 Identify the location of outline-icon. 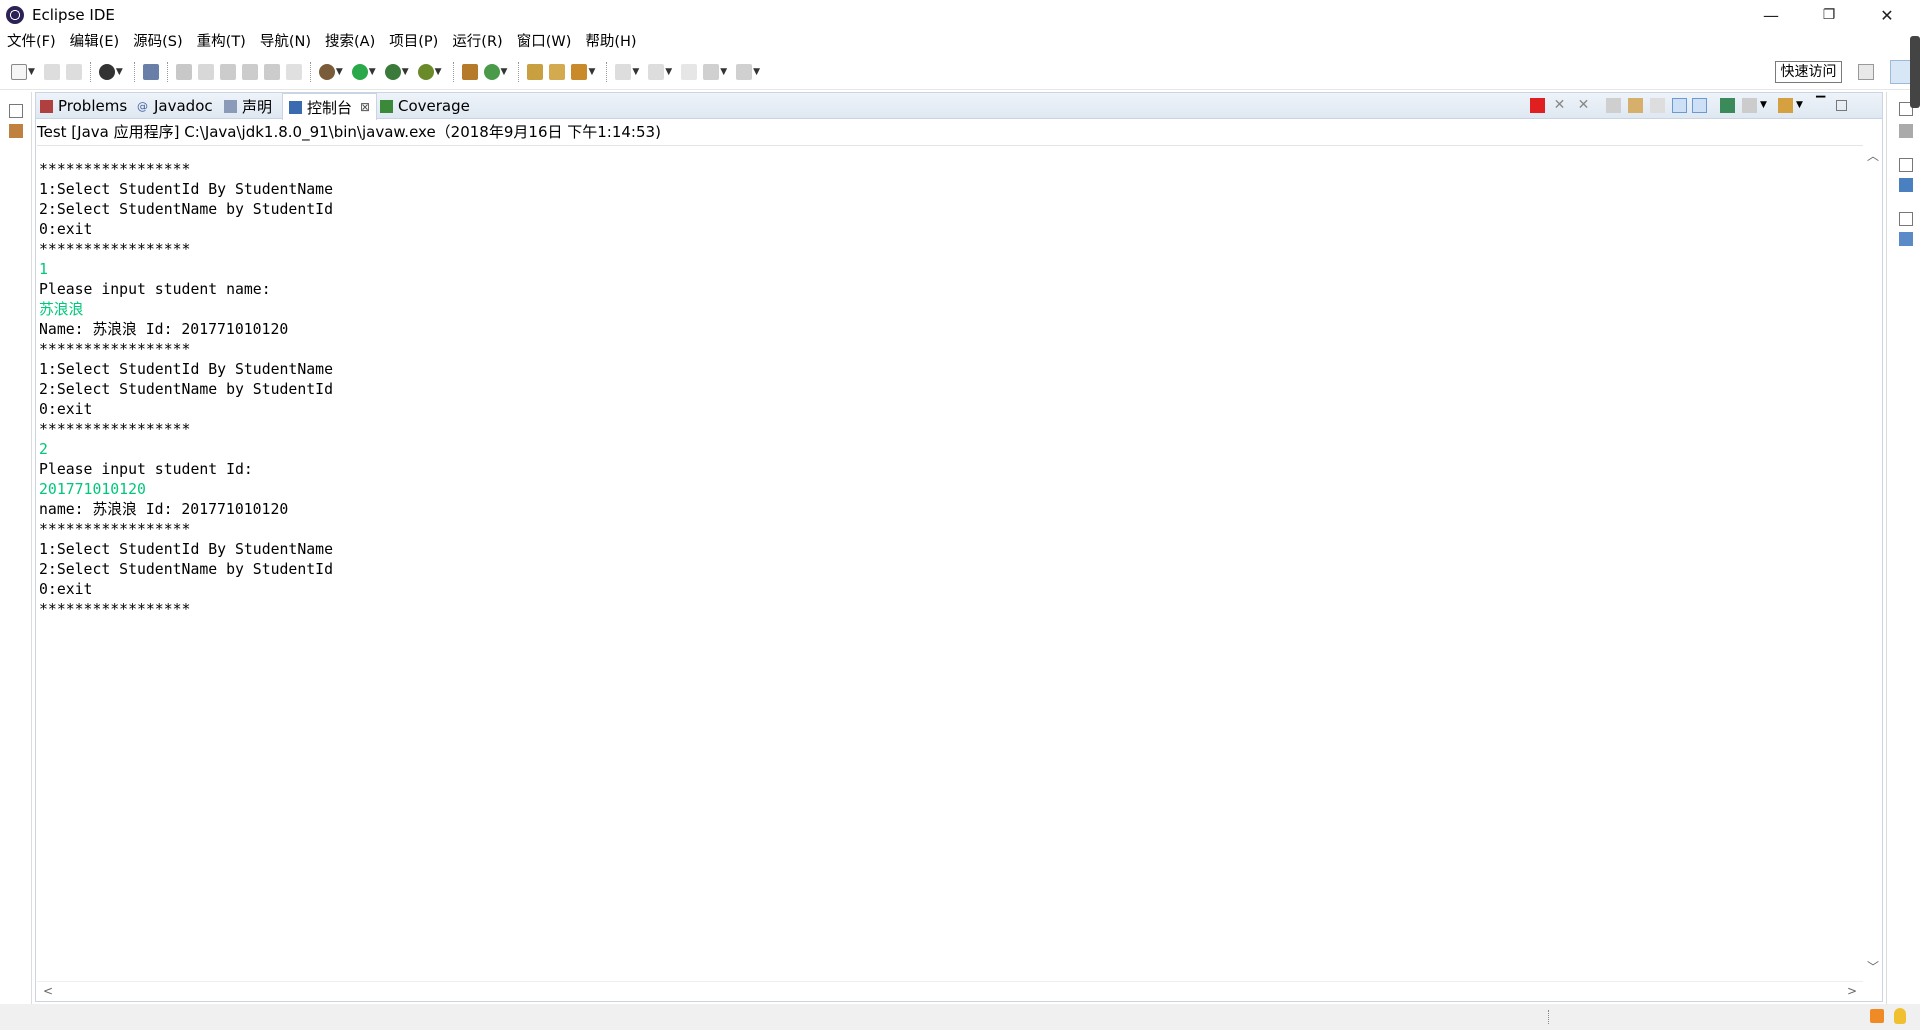
(1906, 185).